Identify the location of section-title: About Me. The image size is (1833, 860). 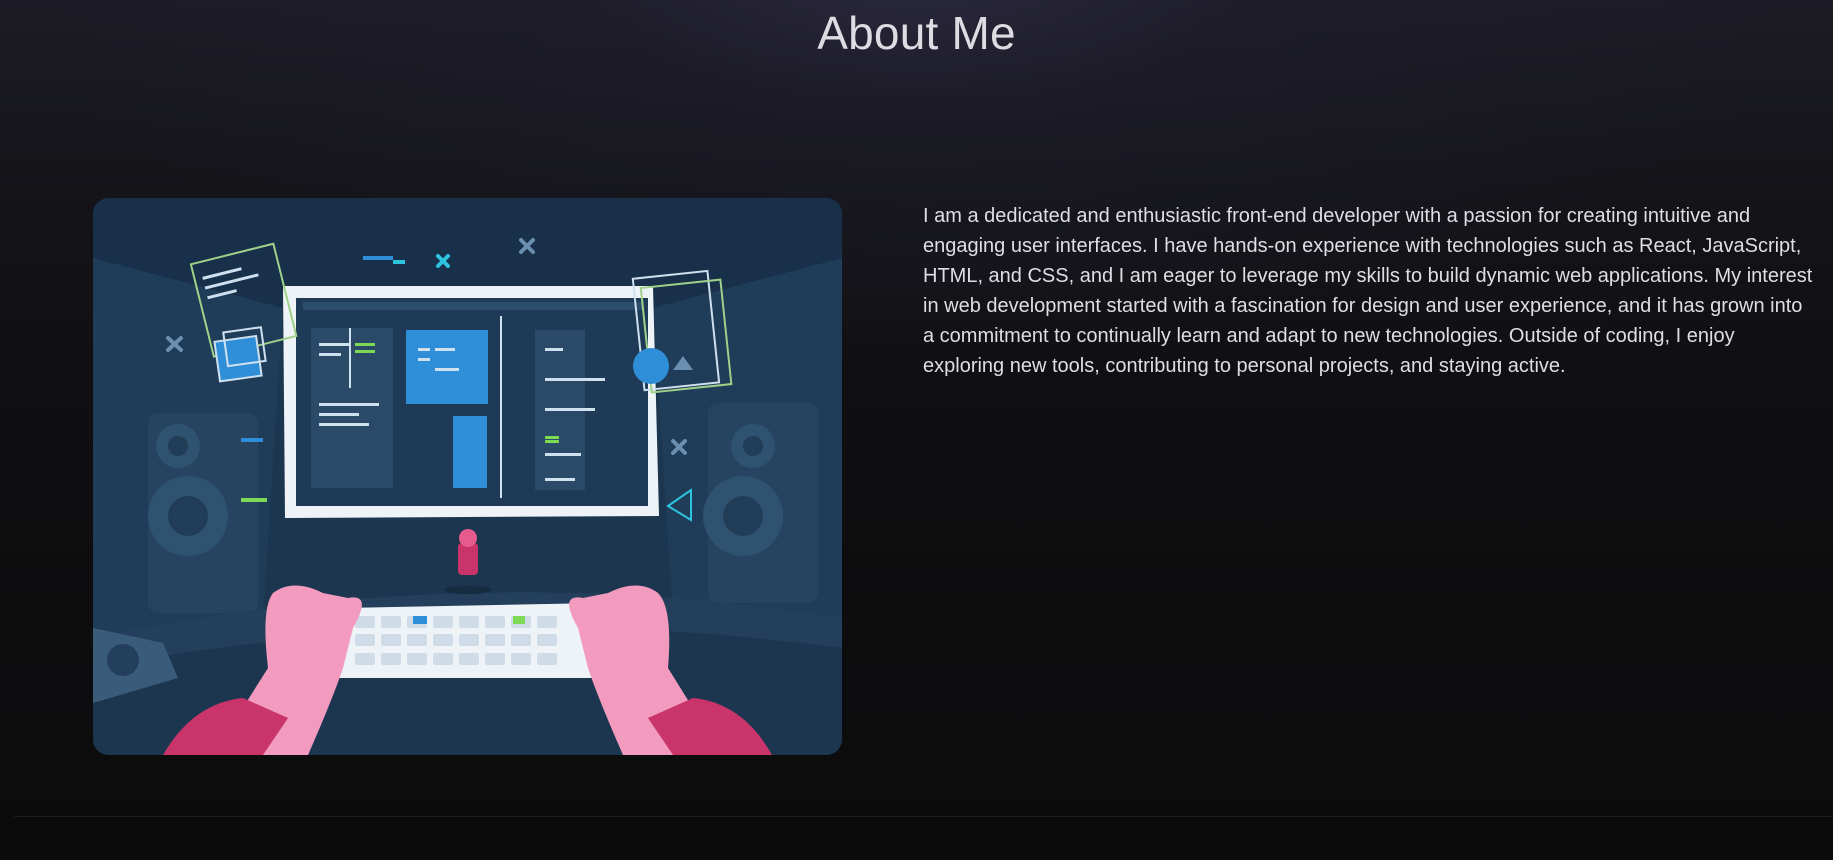
(916, 33).